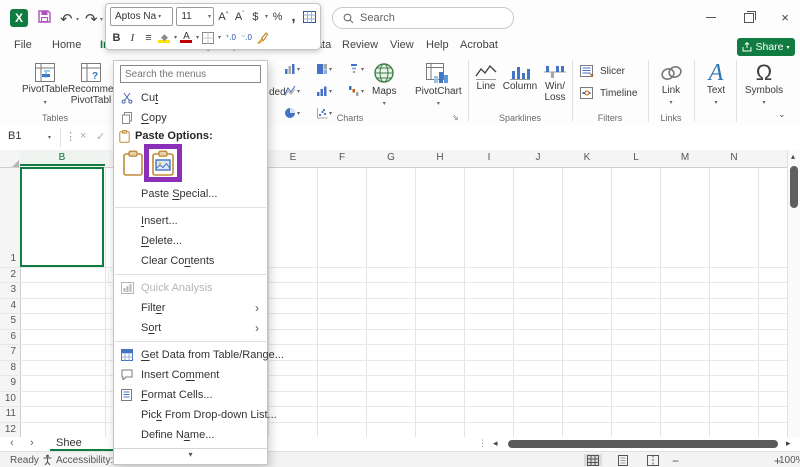 This screenshot has height=467, width=800. Describe the element at coordinates (455, 117) in the screenshot. I see `charts-dialog-launcher-icon: ⇘` at that location.